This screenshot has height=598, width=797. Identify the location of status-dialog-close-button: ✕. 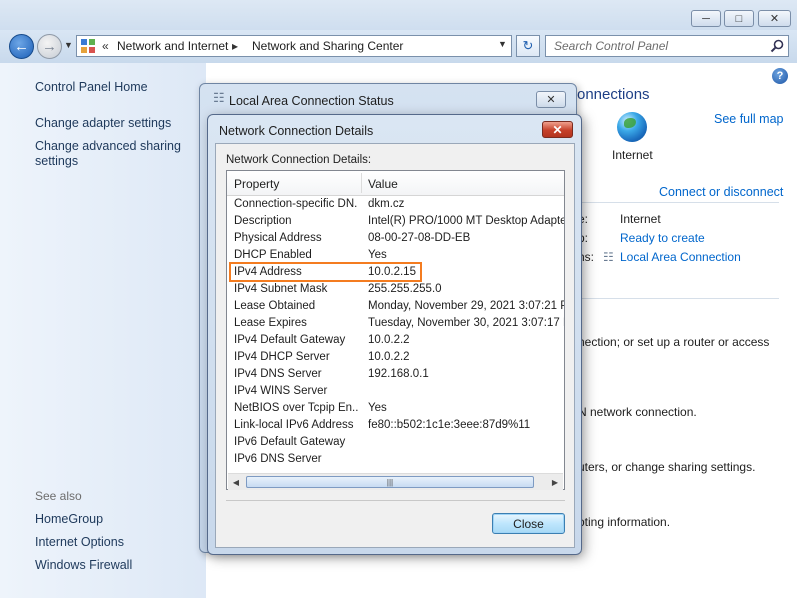
(551, 99).